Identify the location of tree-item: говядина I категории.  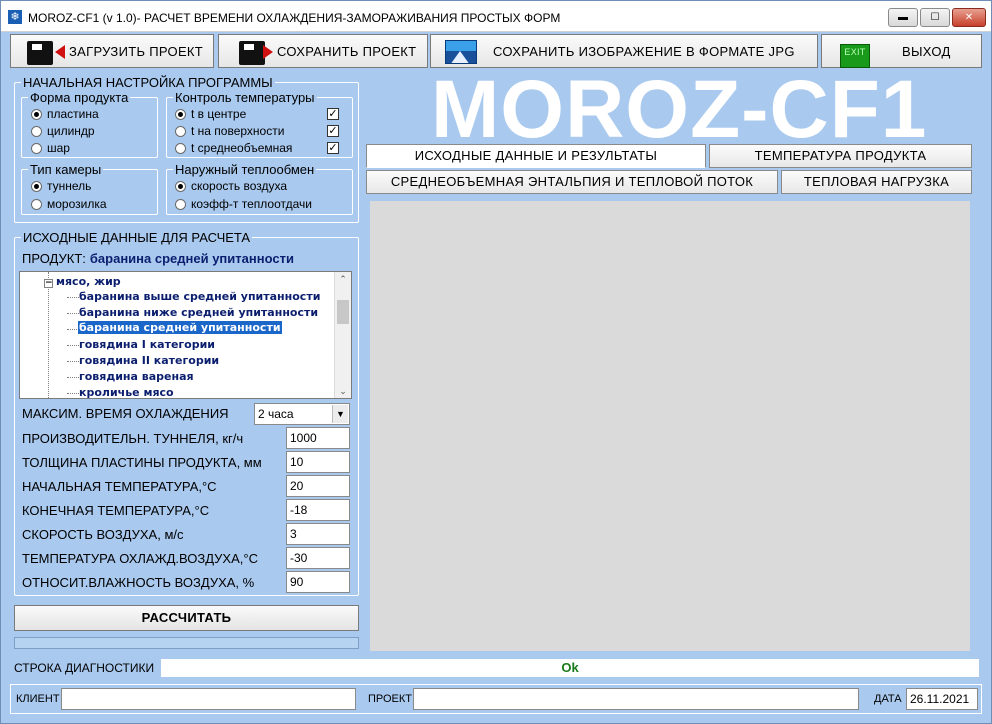
(147, 344).